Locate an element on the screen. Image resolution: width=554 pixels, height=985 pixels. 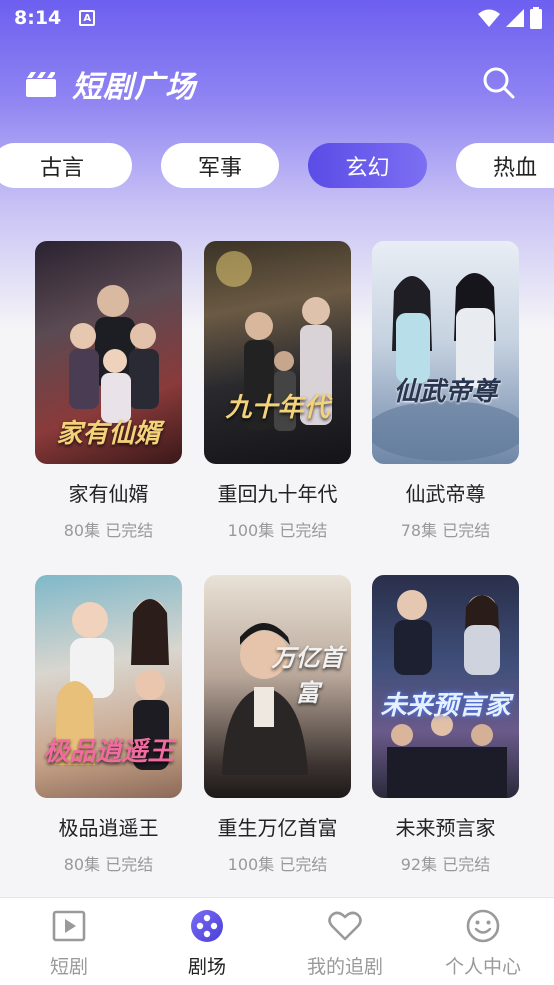
drama-title: 家有仙婿 is located at coordinates (108, 494).